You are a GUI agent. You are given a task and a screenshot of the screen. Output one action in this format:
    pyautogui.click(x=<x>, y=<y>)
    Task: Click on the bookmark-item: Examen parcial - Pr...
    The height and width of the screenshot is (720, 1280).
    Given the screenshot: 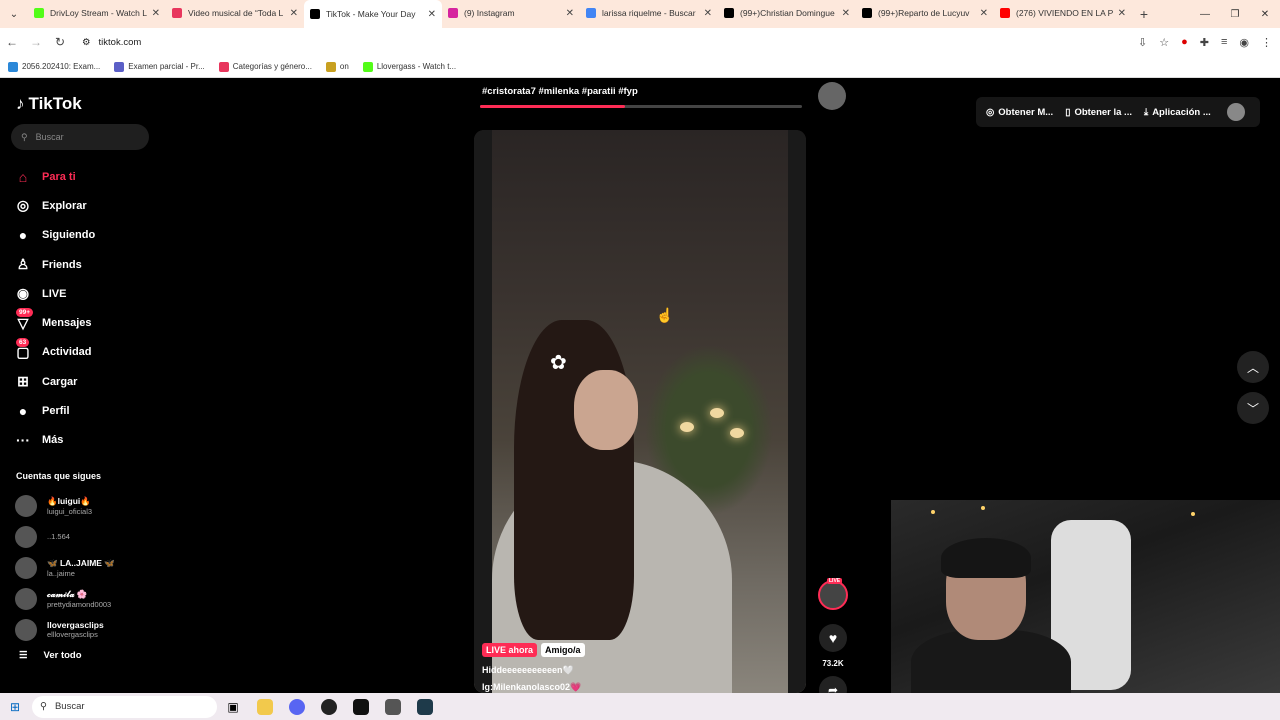 What is the action you would take?
    pyautogui.click(x=159, y=66)
    